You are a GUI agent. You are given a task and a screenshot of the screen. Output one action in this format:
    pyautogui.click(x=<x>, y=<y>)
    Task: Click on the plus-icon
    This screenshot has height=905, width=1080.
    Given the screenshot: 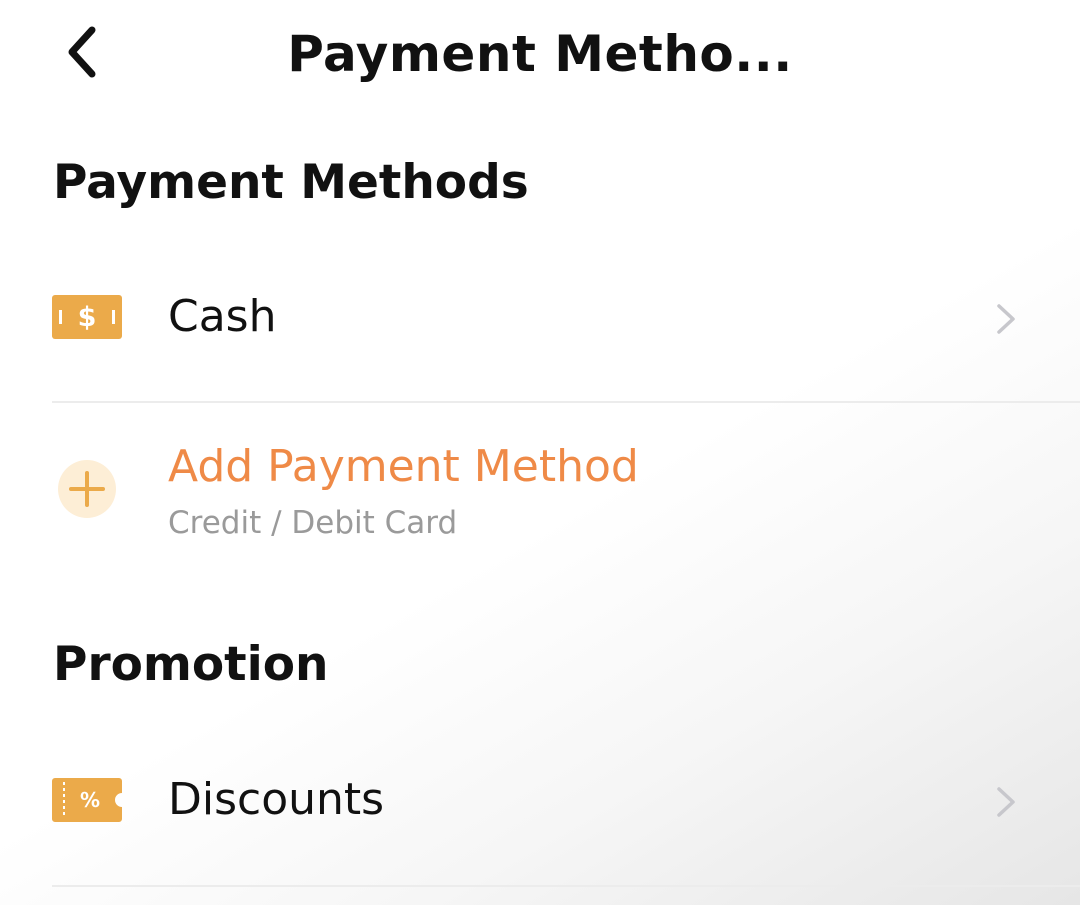 What is the action you would take?
    pyautogui.click(x=87, y=489)
    